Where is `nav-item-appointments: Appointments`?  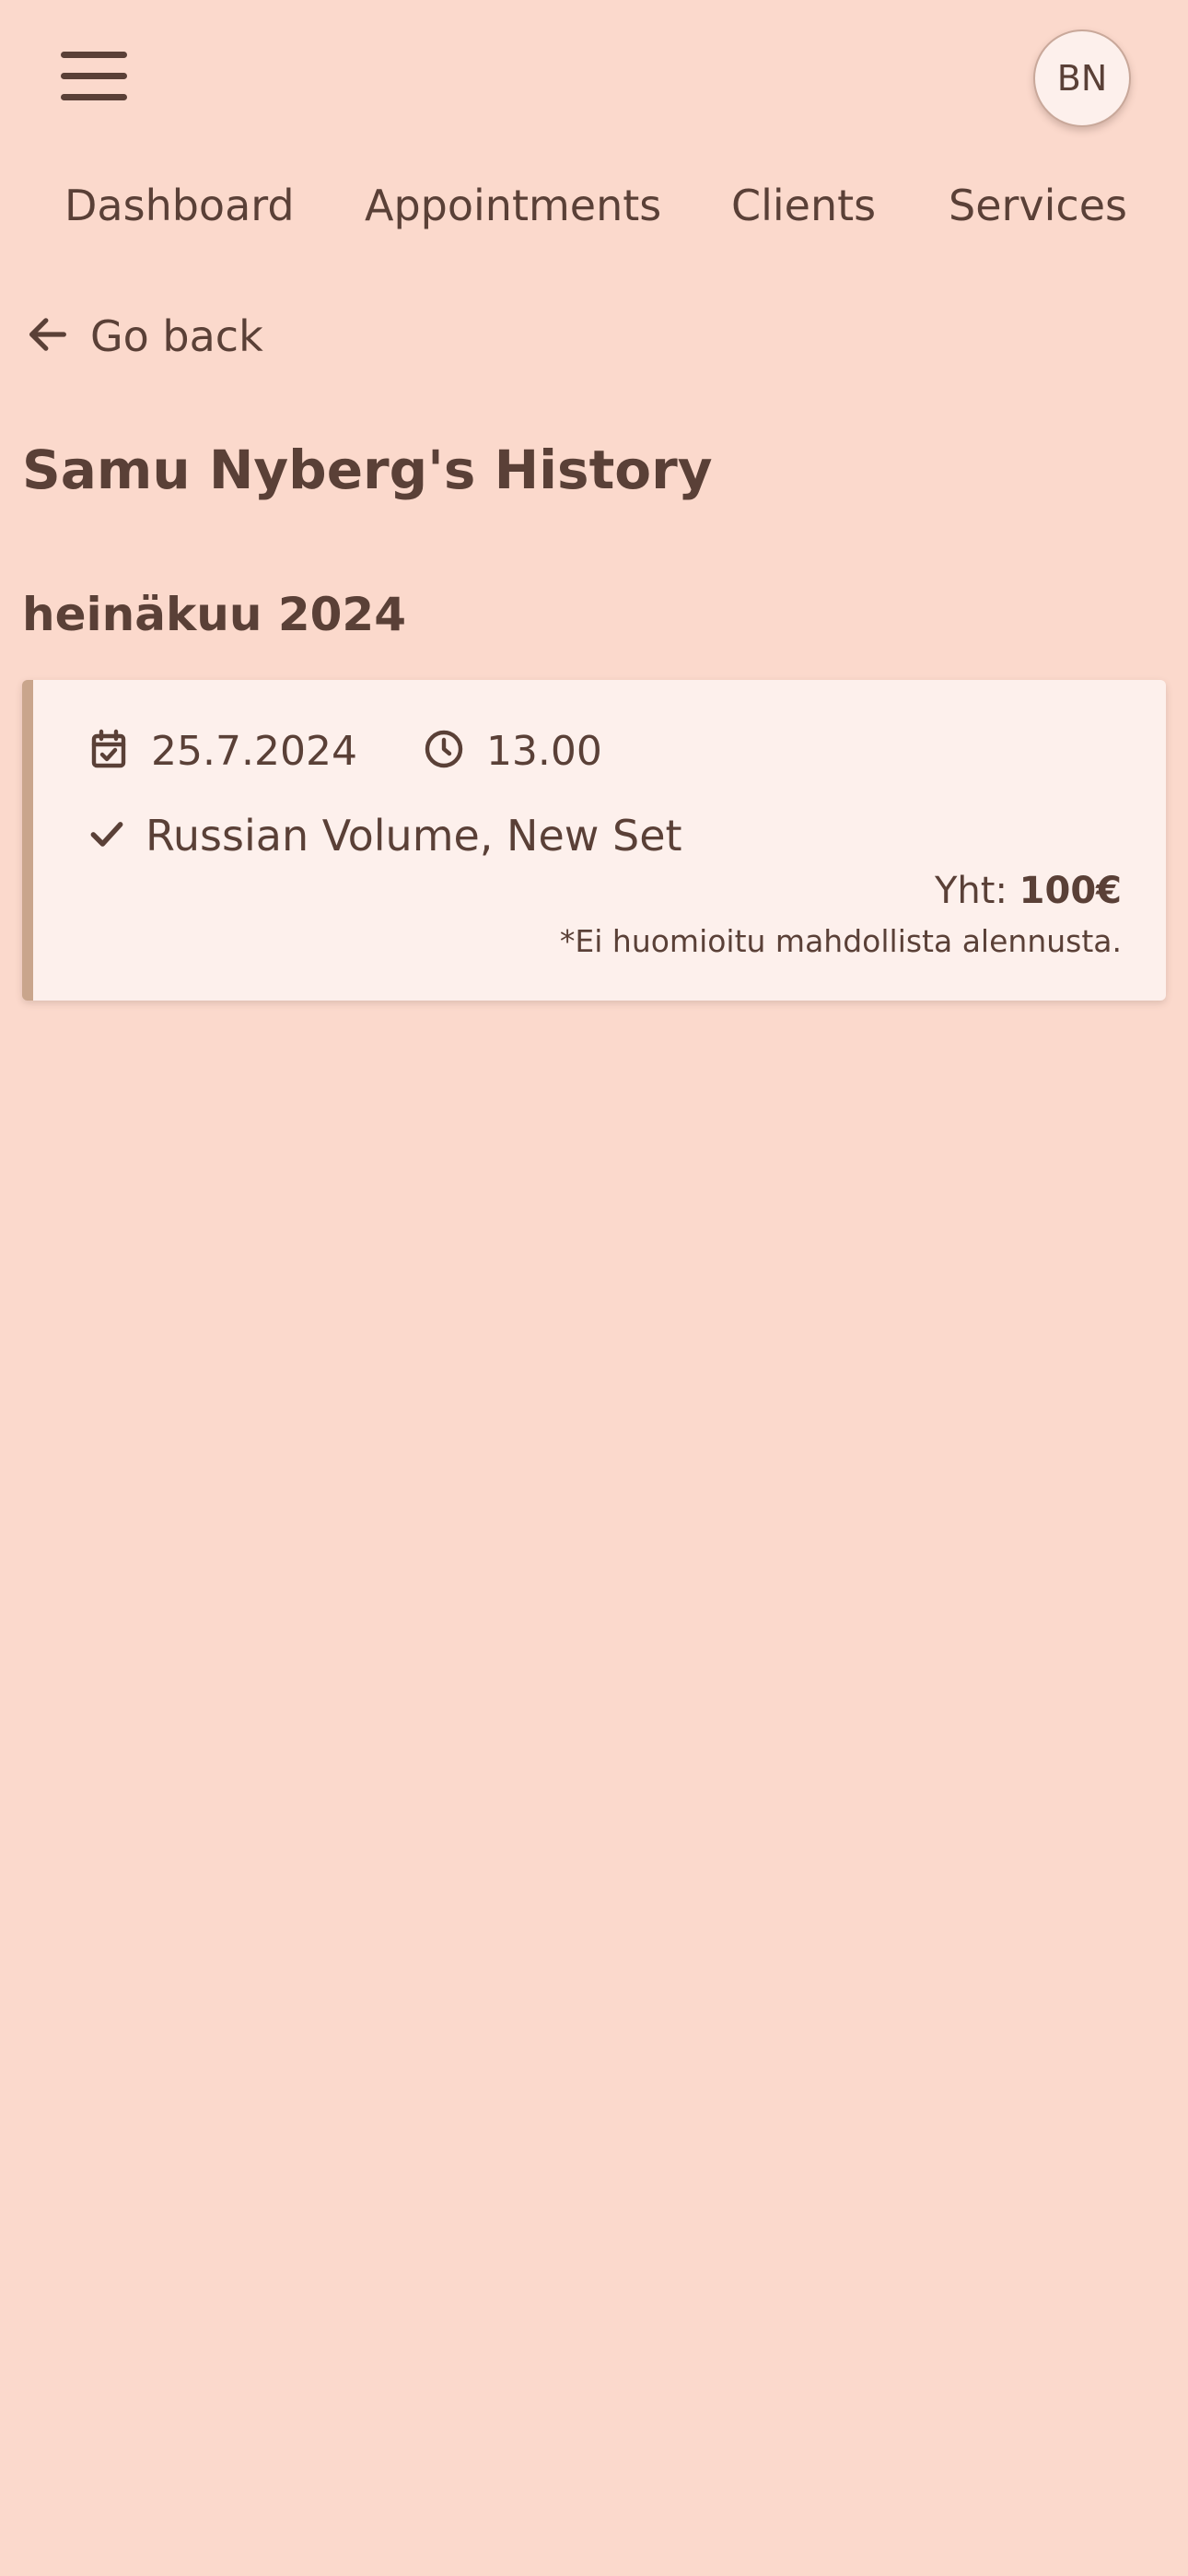 nav-item-appointments: Appointments is located at coordinates (513, 205).